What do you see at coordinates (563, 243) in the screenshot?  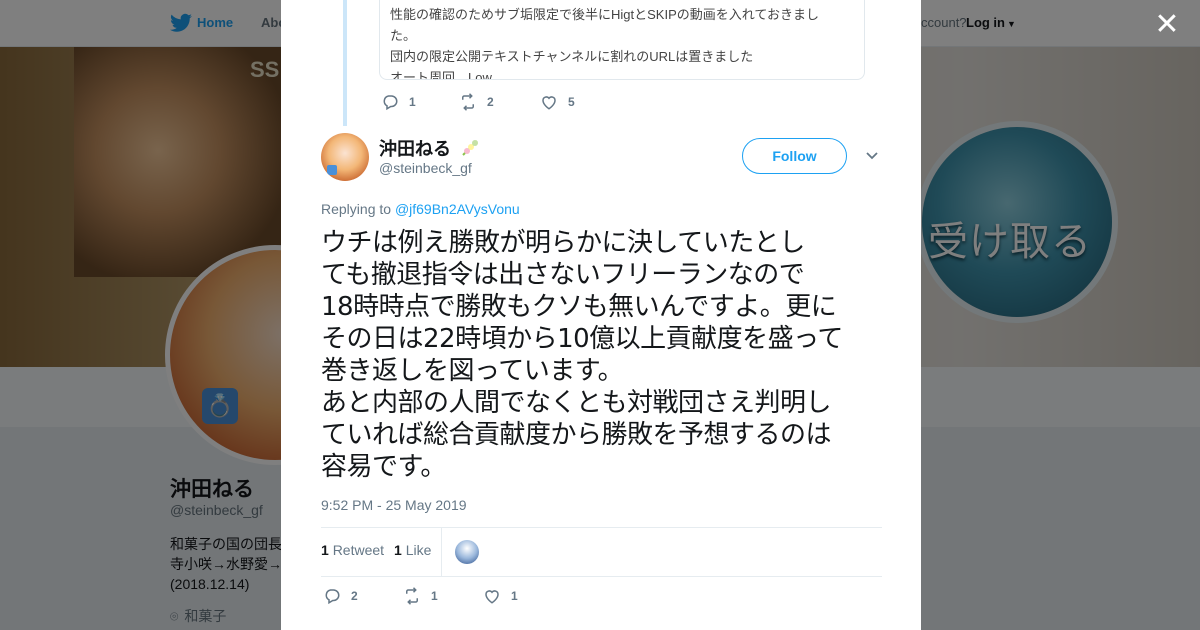 I see `tweet-text-line: ウチは例え勝敗が明らかに決していたとし` at bounding box center [563, 243].